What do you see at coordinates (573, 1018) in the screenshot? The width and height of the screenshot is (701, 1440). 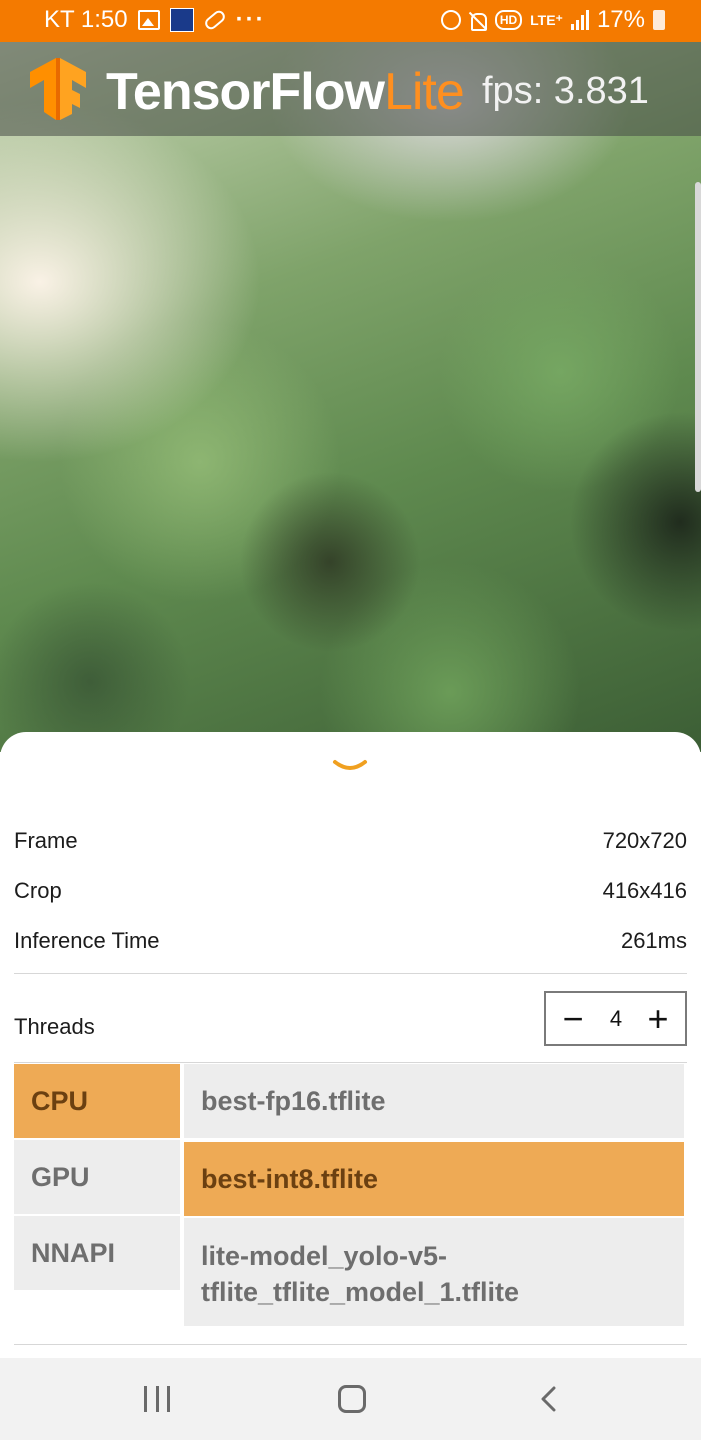 I see `decrement-button: −` at bounding box center [573, 1018].